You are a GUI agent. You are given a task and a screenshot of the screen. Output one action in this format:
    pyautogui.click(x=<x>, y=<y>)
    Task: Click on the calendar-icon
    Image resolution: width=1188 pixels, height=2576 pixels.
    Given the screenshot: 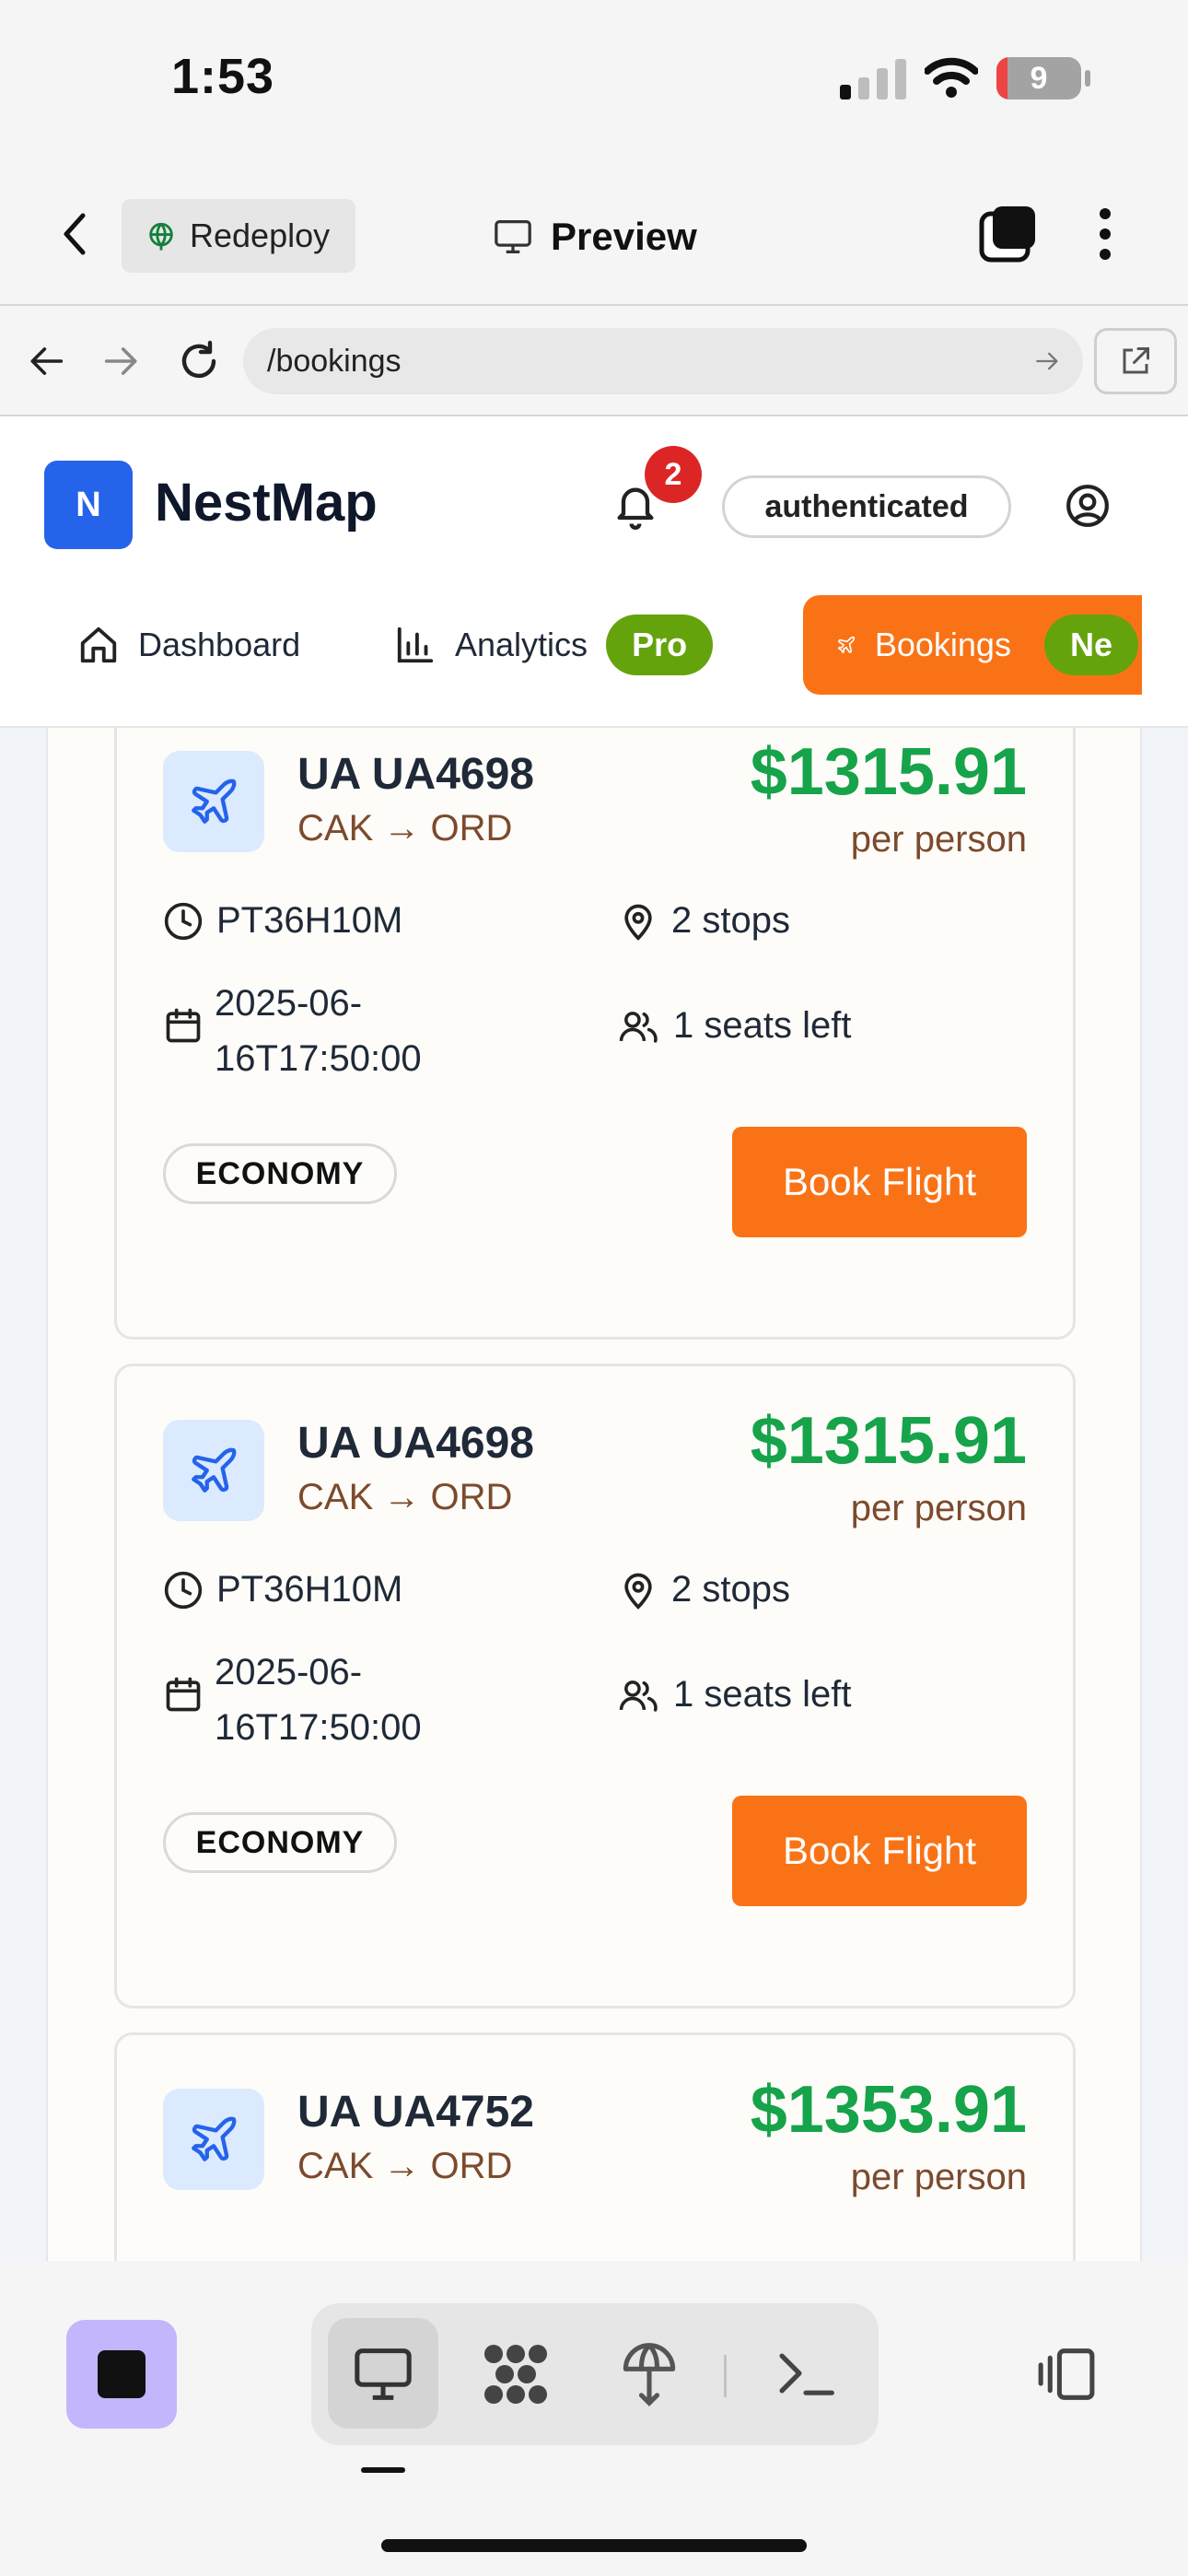 What is the action you would take?
    pyautogui.click(x=183, y=1025)
    